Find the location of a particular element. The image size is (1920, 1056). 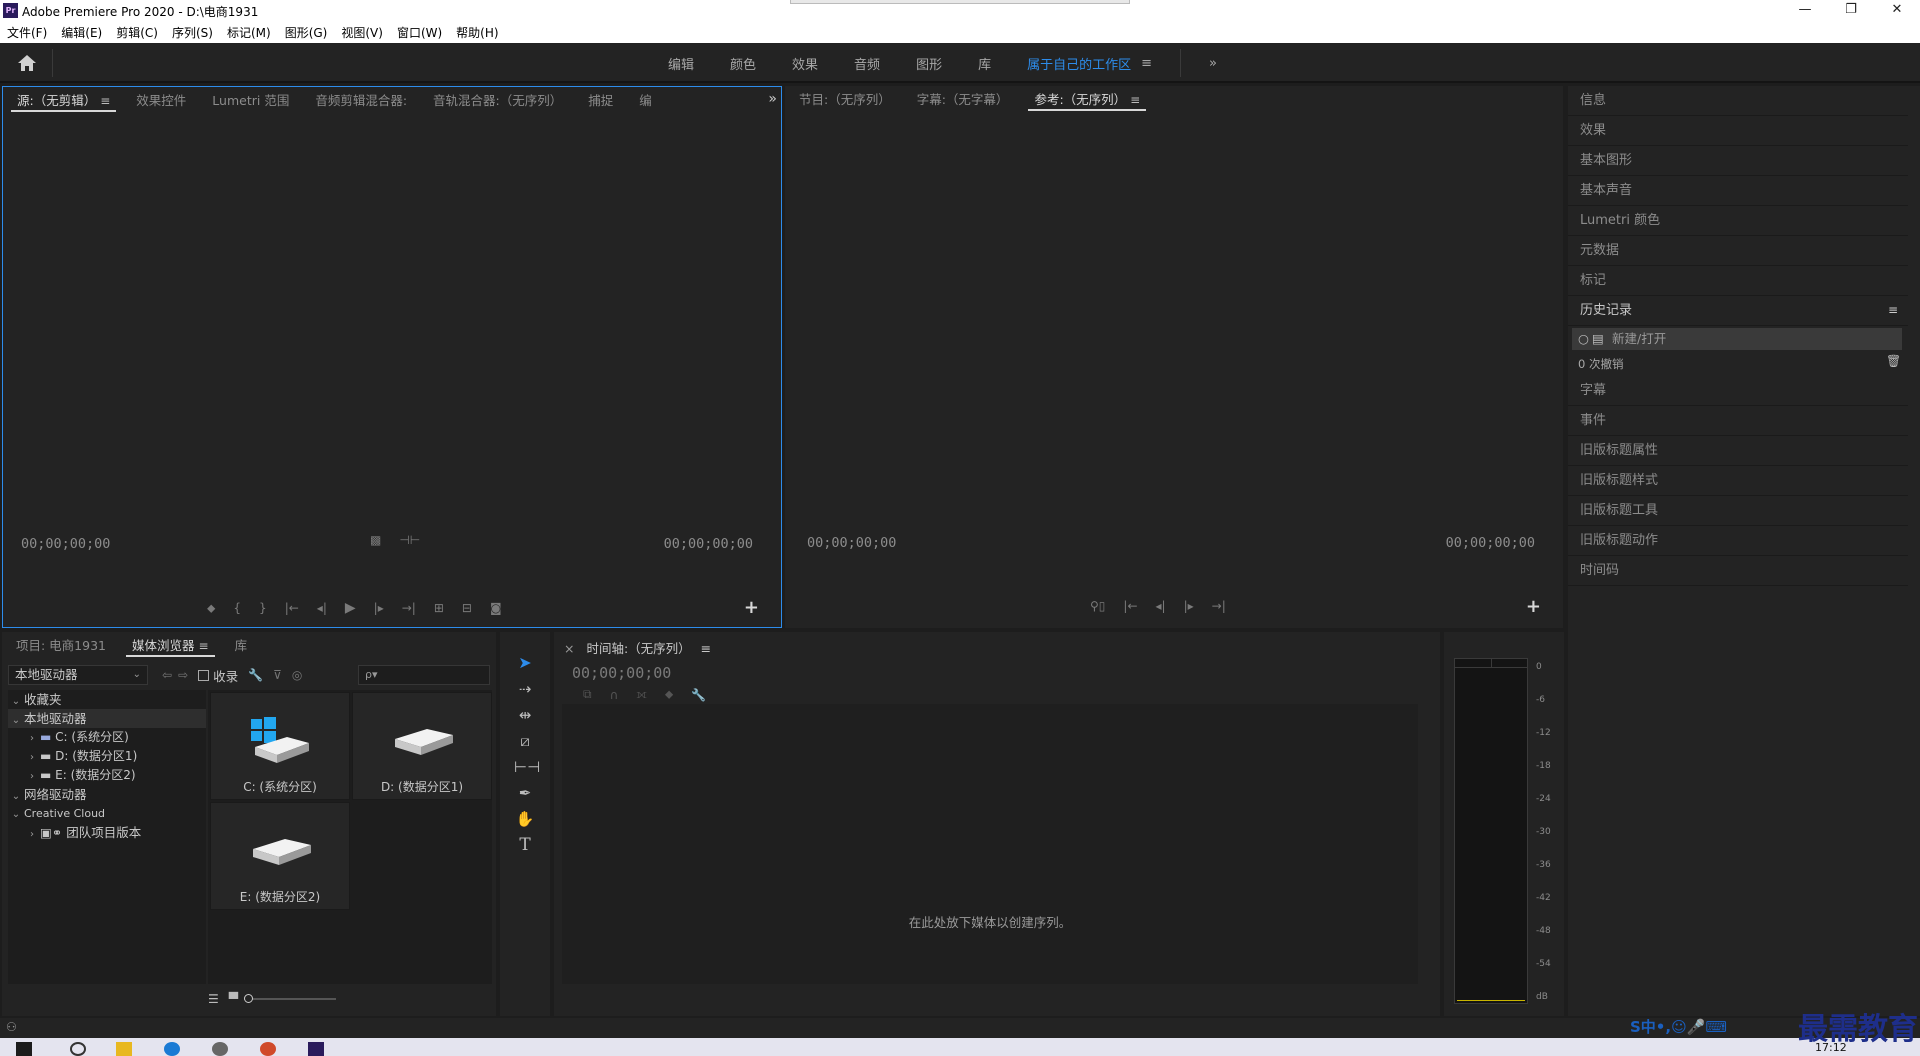

export-frame-icon: ◙ is located at coordinates (496, 608).